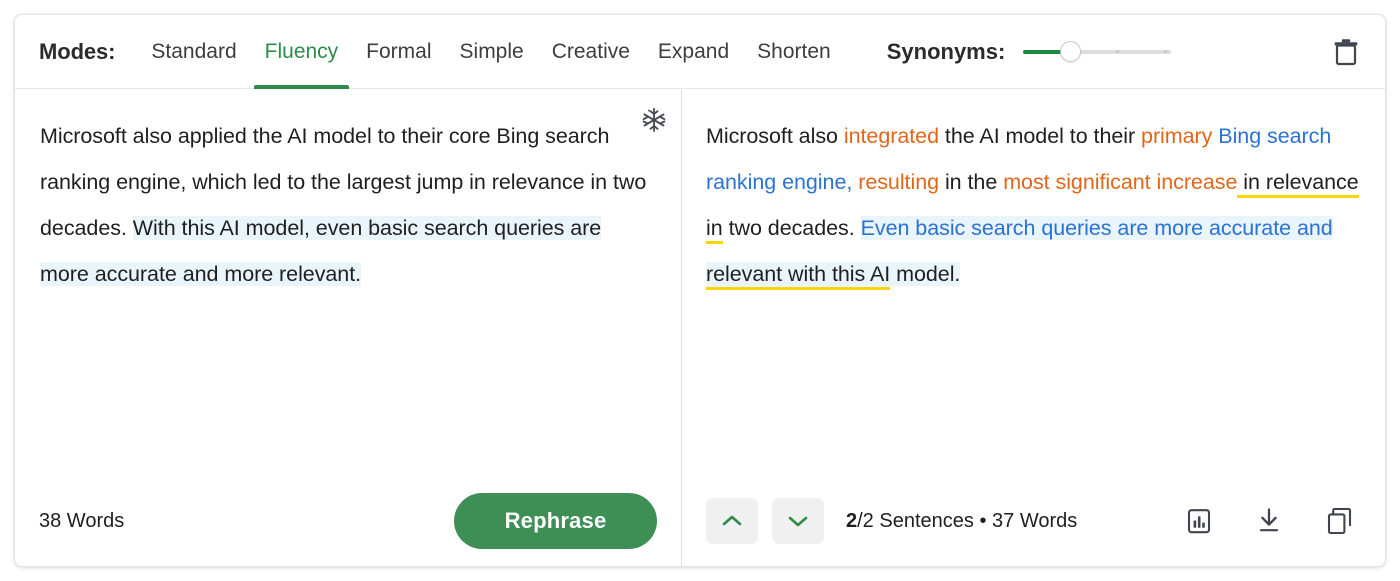 The height and width of the screenshot is (581, 1400). I want to click on result-action-icons, so click(1256, 521).